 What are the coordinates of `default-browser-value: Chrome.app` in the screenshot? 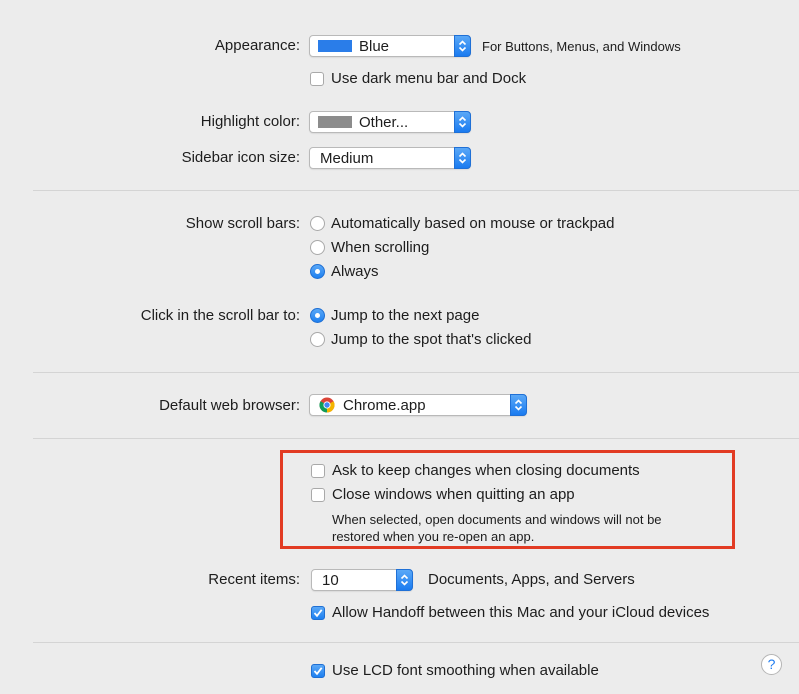 It's located at (384, 405).